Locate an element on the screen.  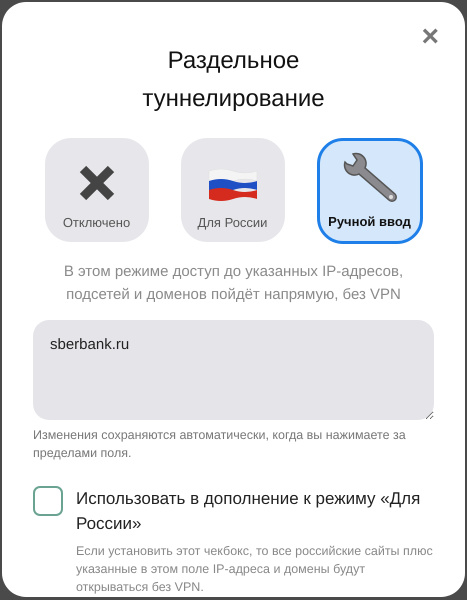
mode-description: В этом режиме доступ до указанных IP-адресов, подсетей и доменов пойдёт напрямую, без VPN is located at coordinates (233, 283).